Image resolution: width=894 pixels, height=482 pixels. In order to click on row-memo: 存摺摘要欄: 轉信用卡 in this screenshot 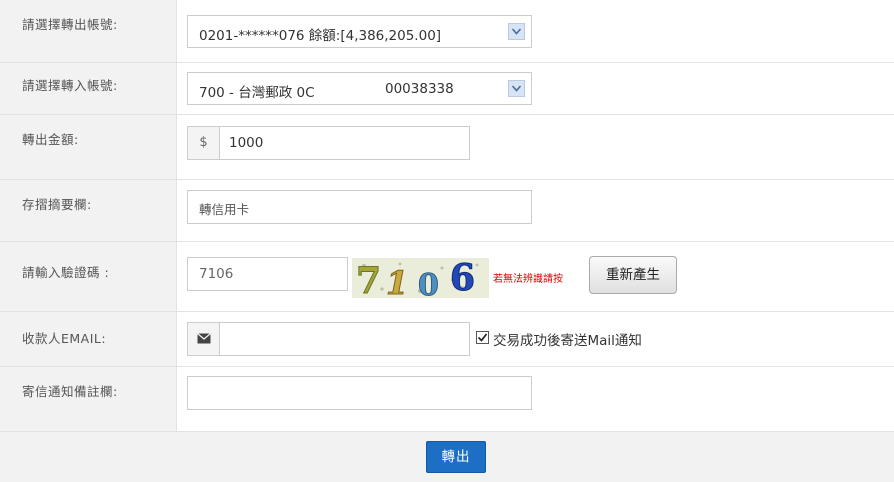, I will do `click(447, 211)`.